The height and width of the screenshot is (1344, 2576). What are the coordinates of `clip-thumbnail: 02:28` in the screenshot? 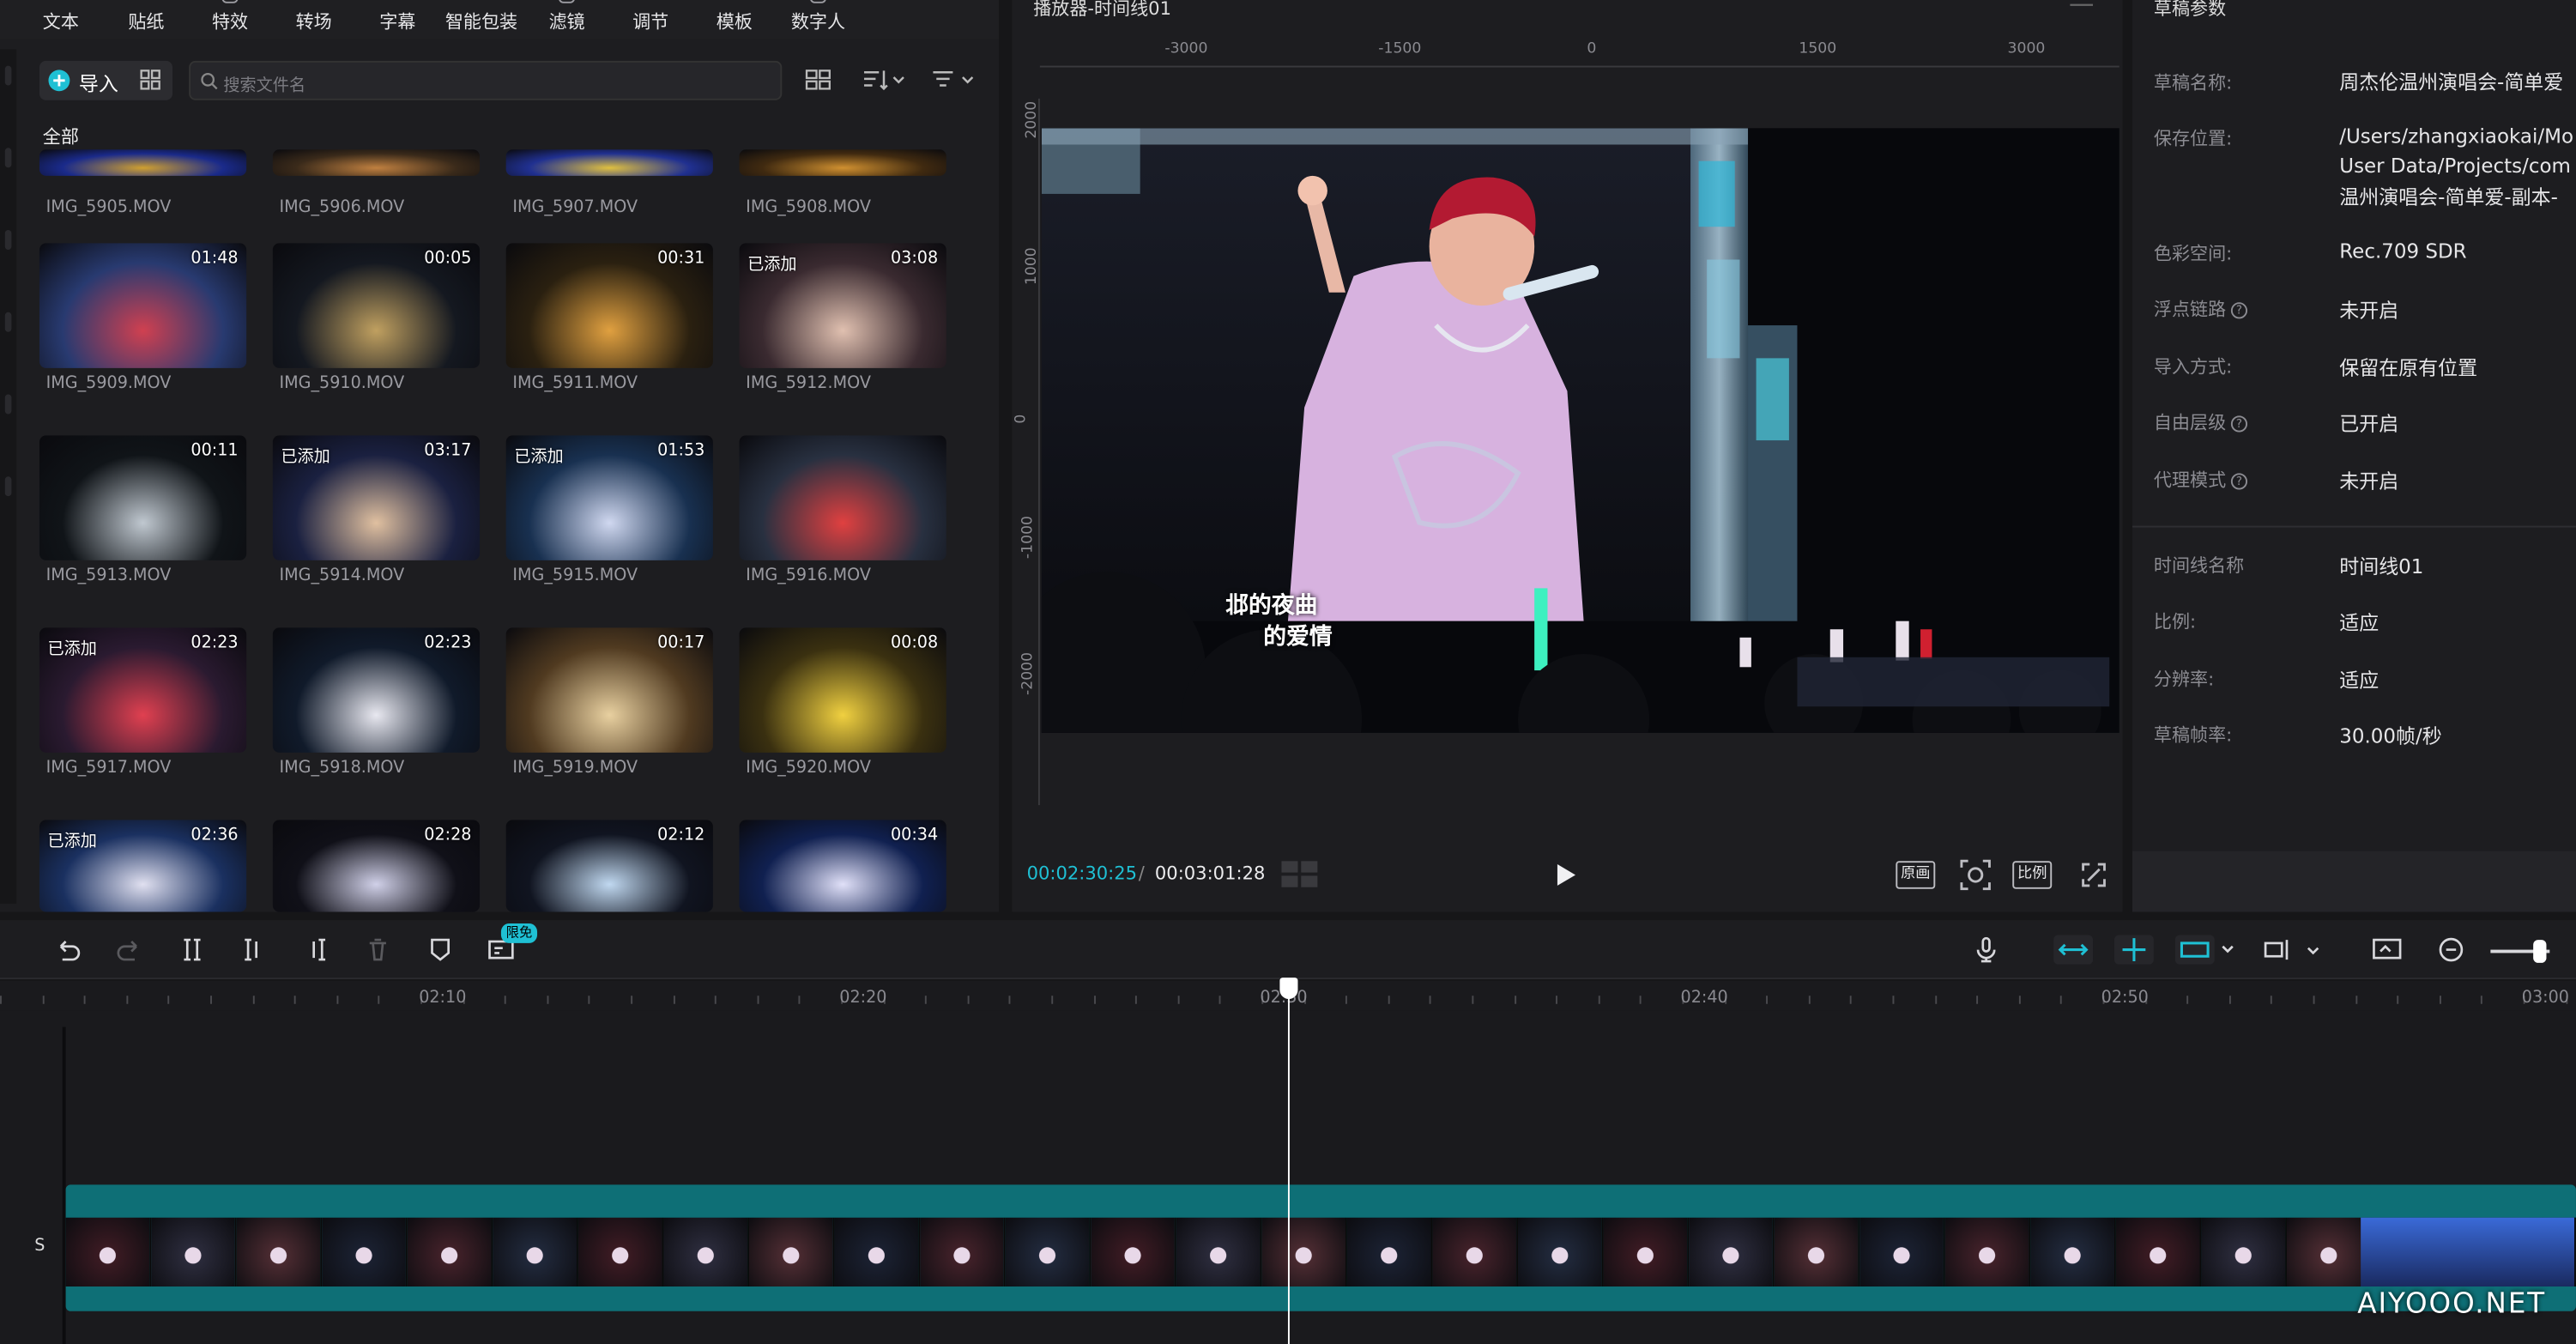 It's located at (376, 866).